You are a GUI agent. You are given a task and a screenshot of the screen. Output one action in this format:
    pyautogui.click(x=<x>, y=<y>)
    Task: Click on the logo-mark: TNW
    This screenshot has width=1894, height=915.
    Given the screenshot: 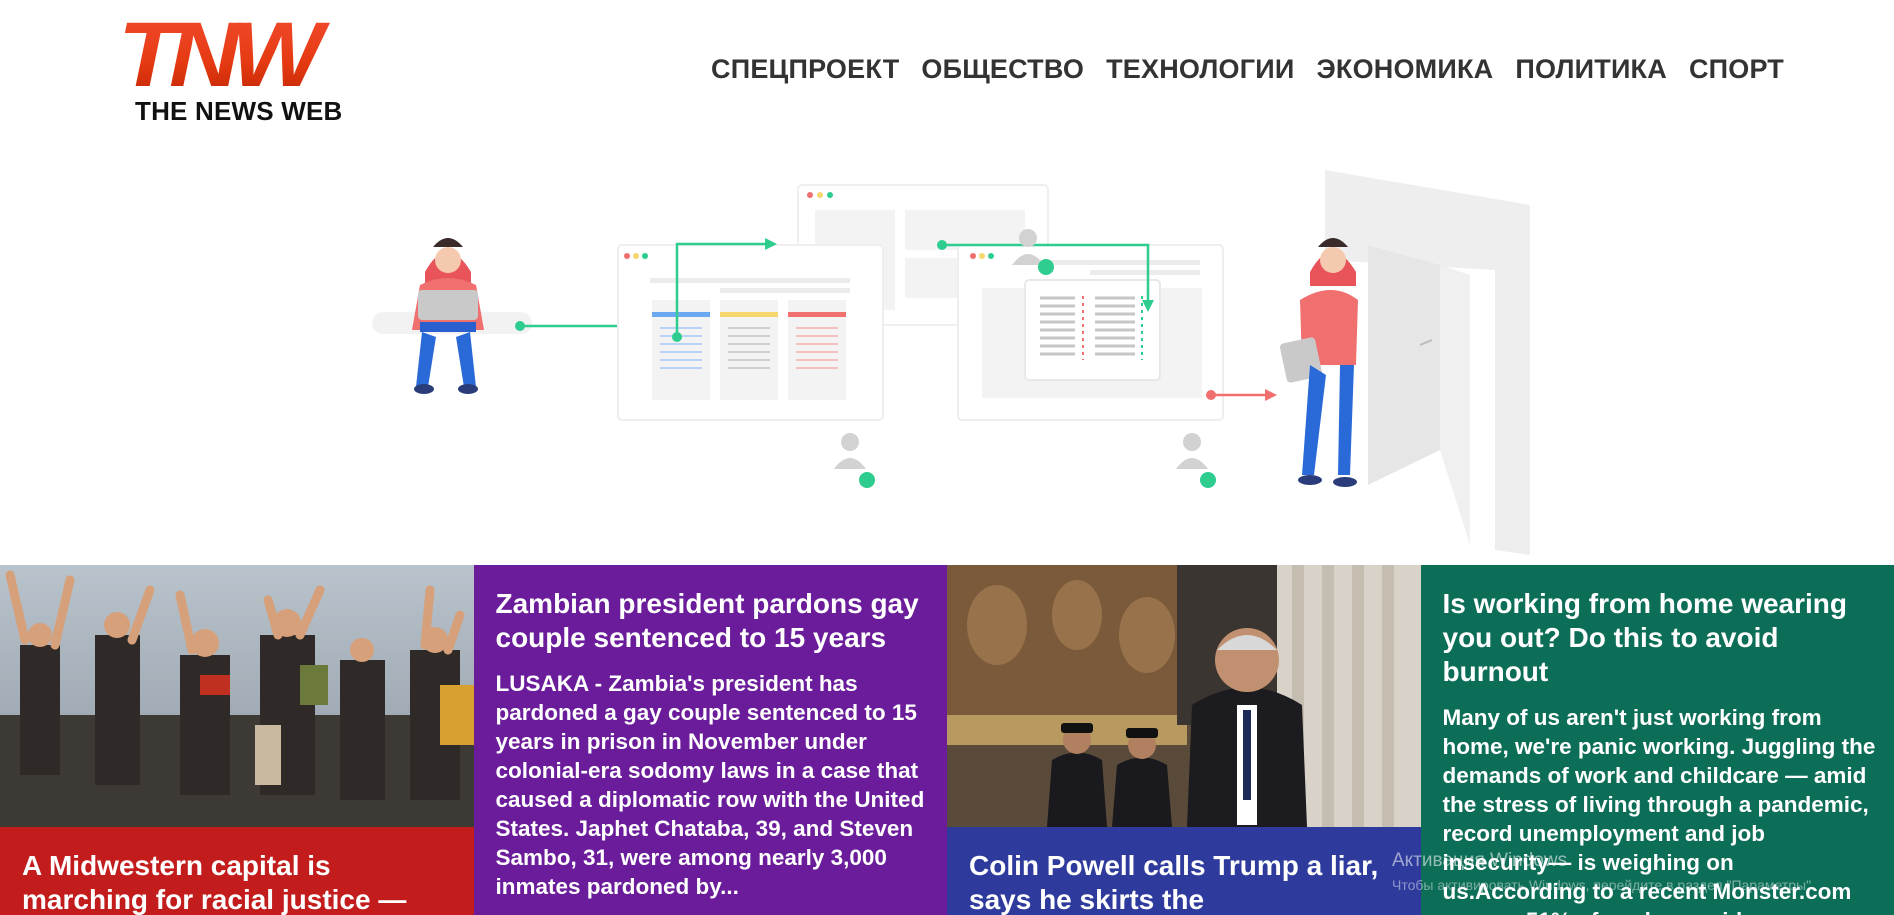 What is the action you would take?
    pyautogui.click(x=238, y=55)
    